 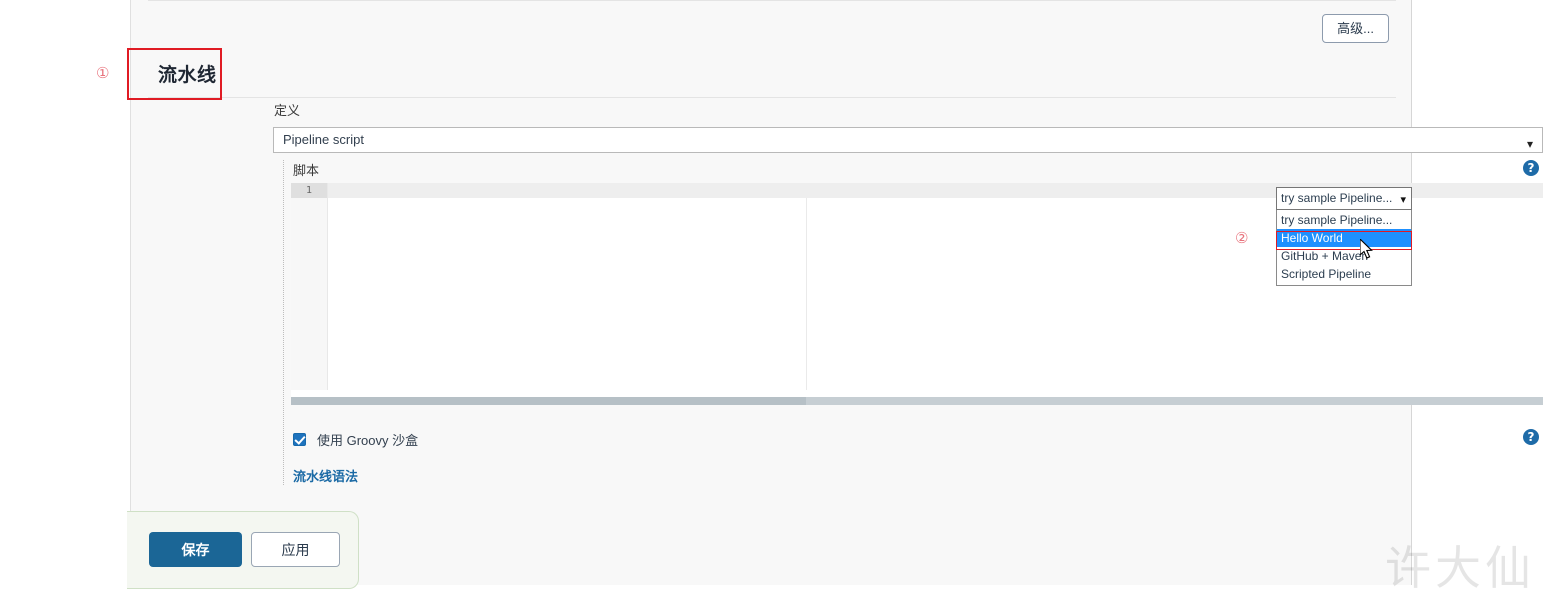 I want to click on scrollbar-thumb, so click(x=548, y=401).